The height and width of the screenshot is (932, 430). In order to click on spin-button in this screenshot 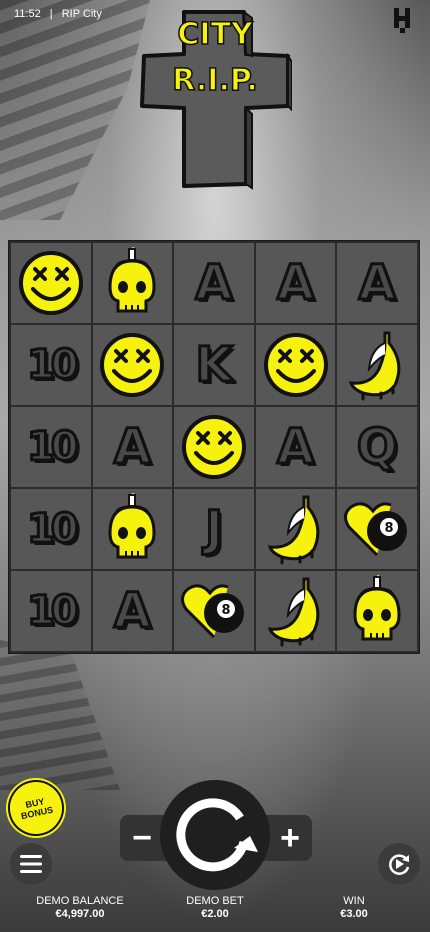, I will do `click(215, 835)`.